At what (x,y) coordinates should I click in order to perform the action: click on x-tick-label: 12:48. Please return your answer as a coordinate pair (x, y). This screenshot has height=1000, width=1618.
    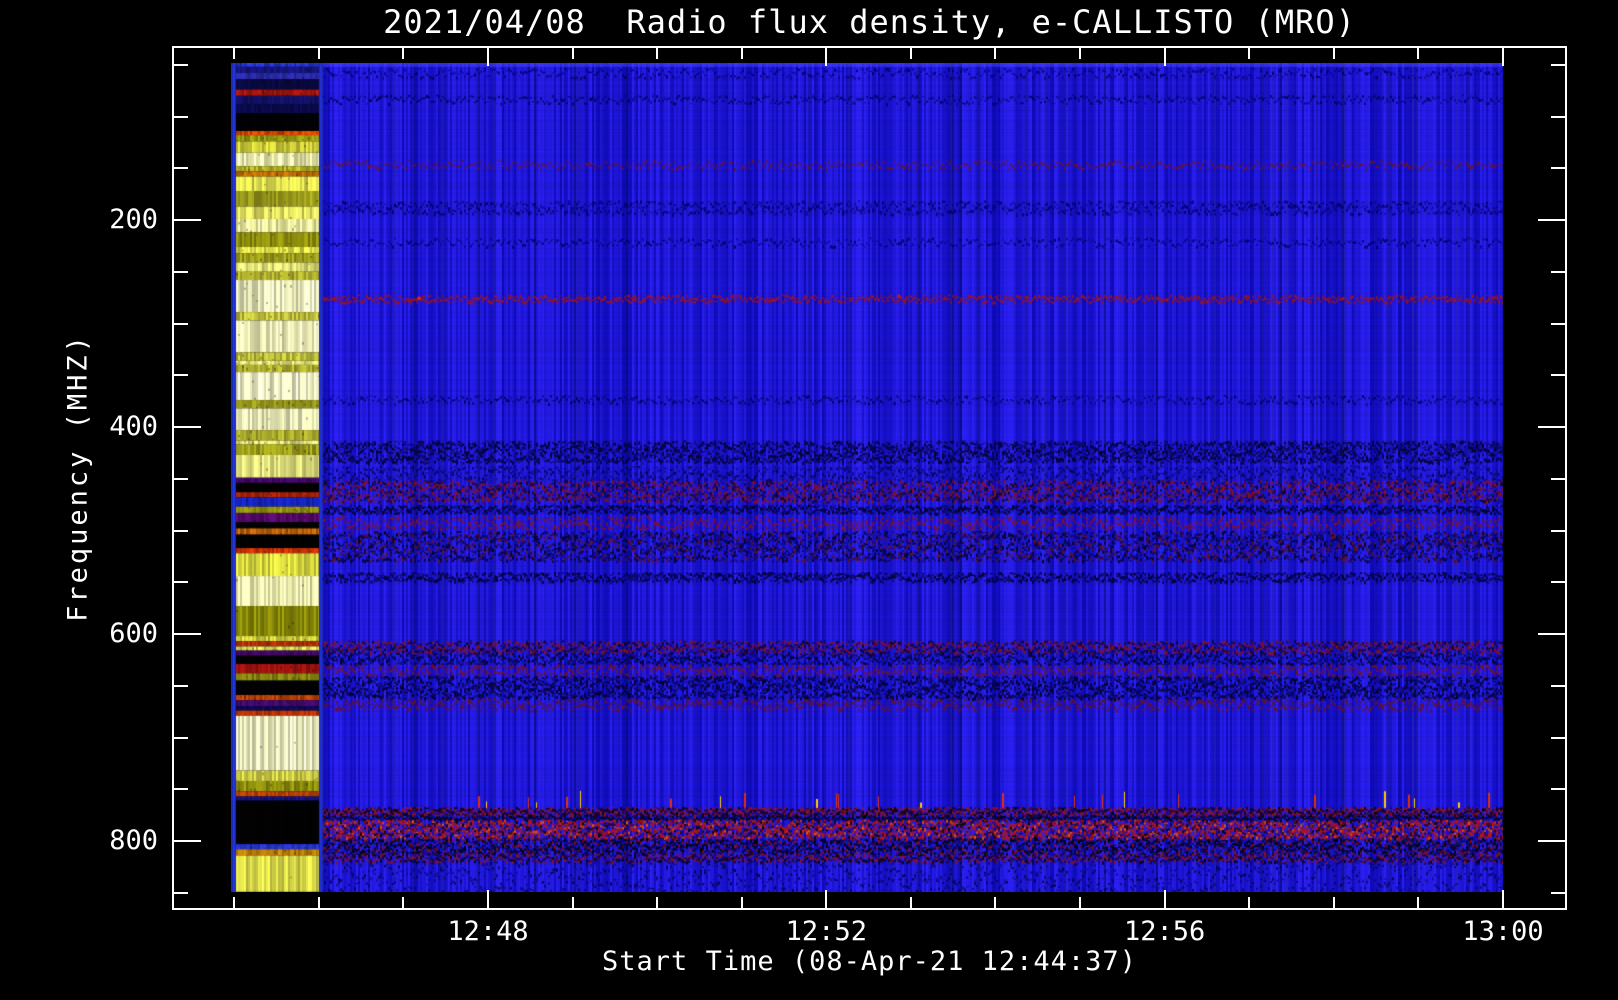
    Looking at the image, I should click on (488, 931).